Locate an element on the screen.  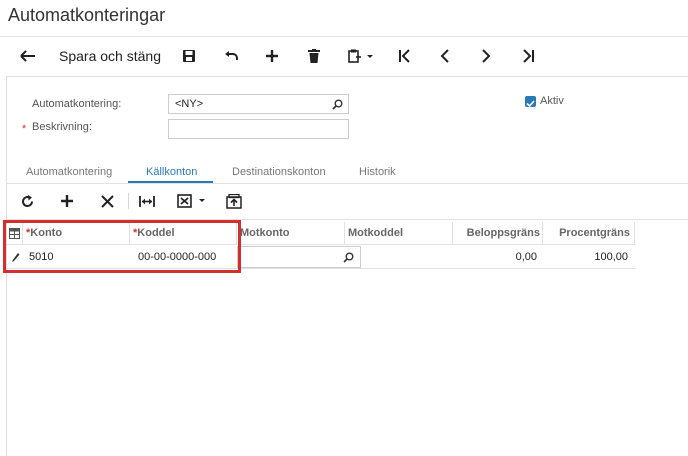
aktiv-checkbox is located at coordinates (530, 102).